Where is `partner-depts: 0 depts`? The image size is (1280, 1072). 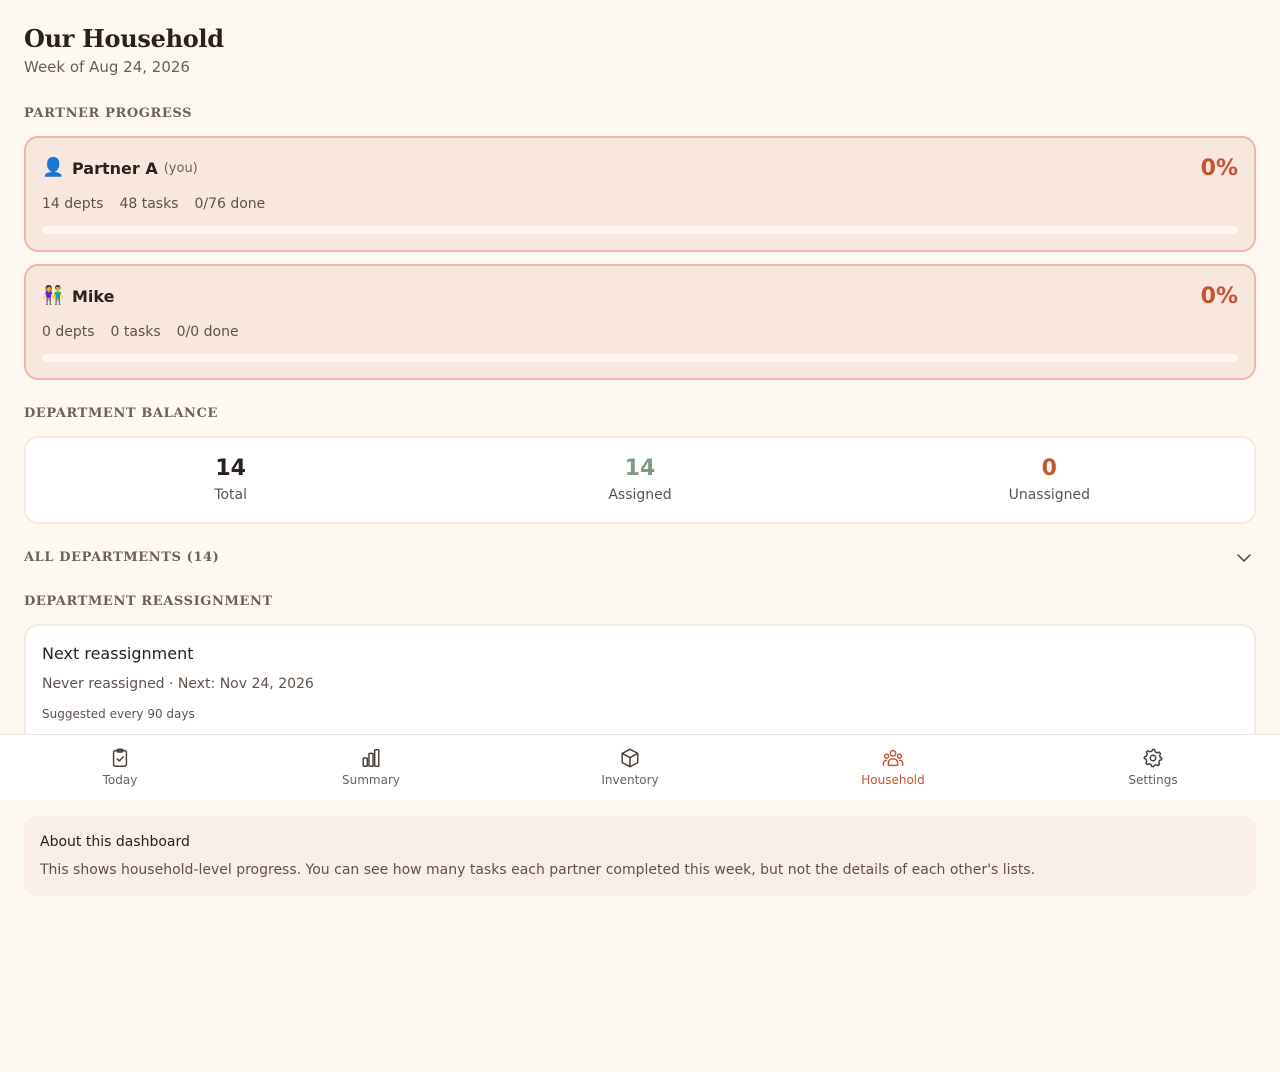
partner-depts: 0 depts is located at coordinates (68, 332).